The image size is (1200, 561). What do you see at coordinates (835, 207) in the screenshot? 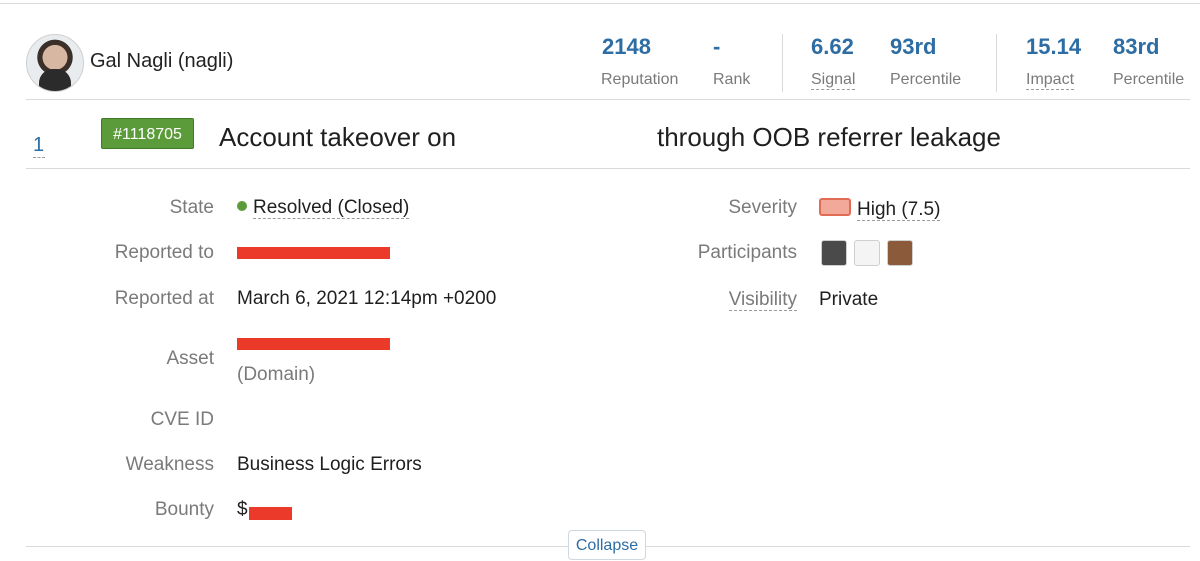
I see `severity-bar-icon` at bounding box center [835, 207].